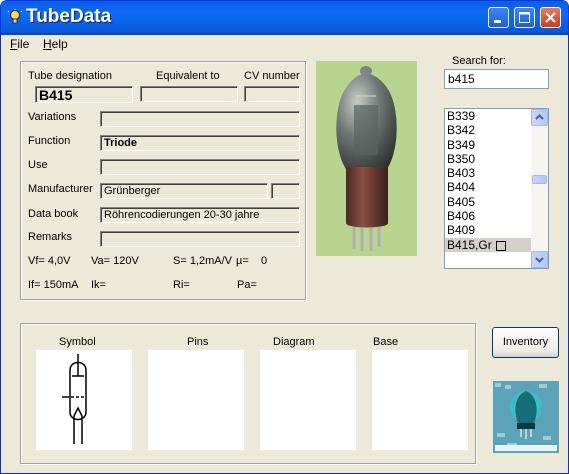  What do you see at coordinates (200, 143) in the screenshot?
I see `function-field: Triode` at bounding box center [200, 143].